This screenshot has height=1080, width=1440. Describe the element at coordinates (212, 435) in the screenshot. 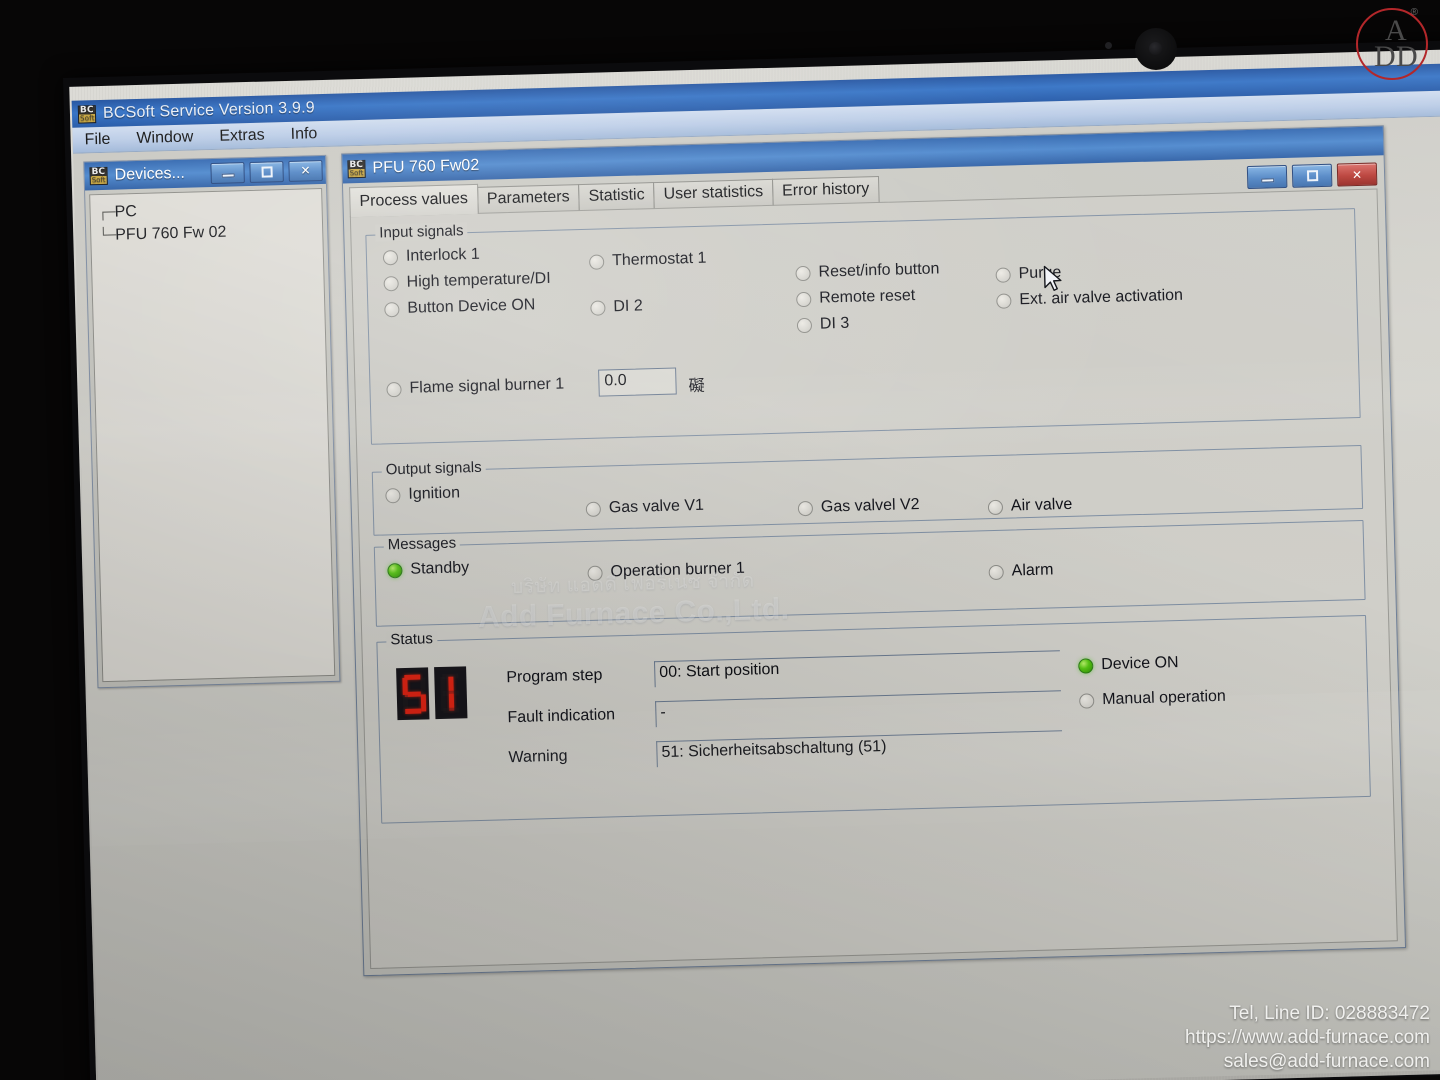

I see `device-tree: ┌─ PC └─ PFU 760 Fw 02` at that location.